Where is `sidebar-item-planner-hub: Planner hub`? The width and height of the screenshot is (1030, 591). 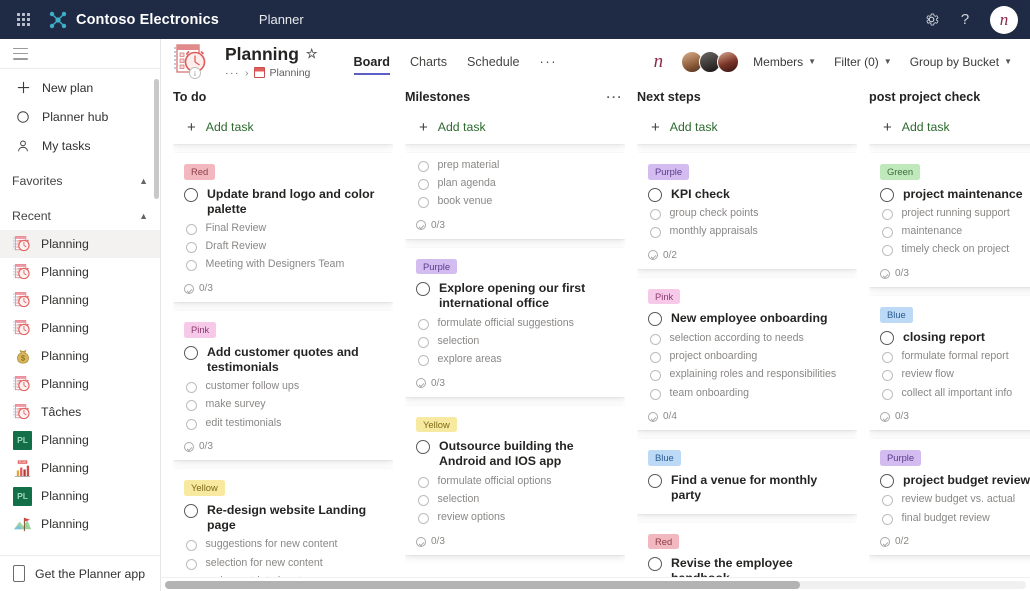 sidebar-item-planner-hub: Planner hub is located at coordinates (80, 116).